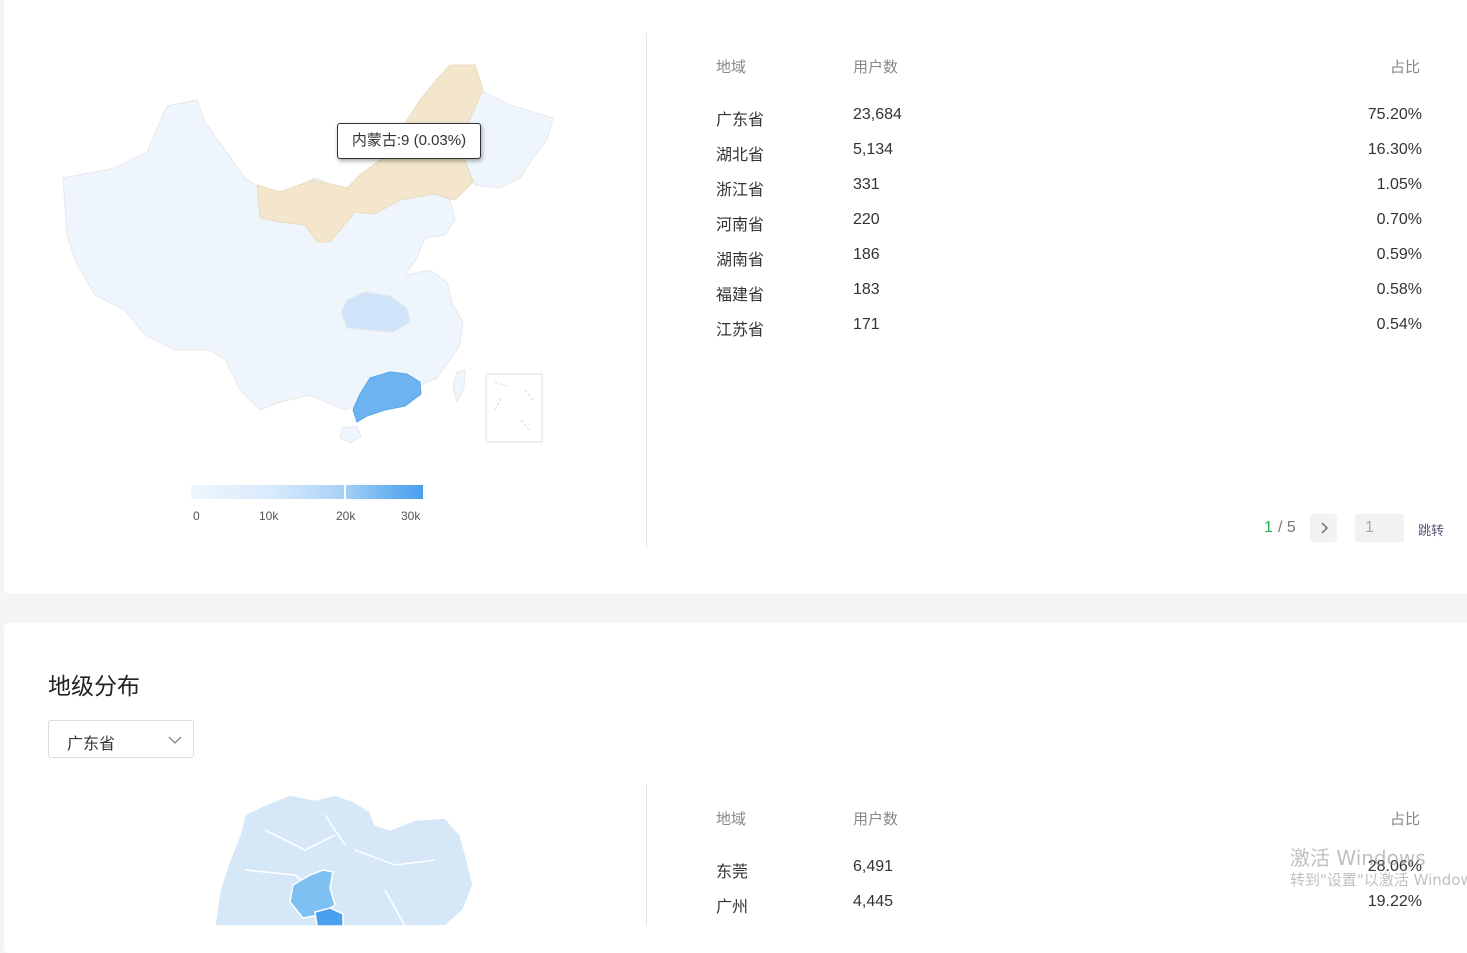 The image size is (1467, 953). What do you see at coordinates (1399, 289) in the screenshot?
I see `row-share: 0.58%` at bounding box center [1399, 289].